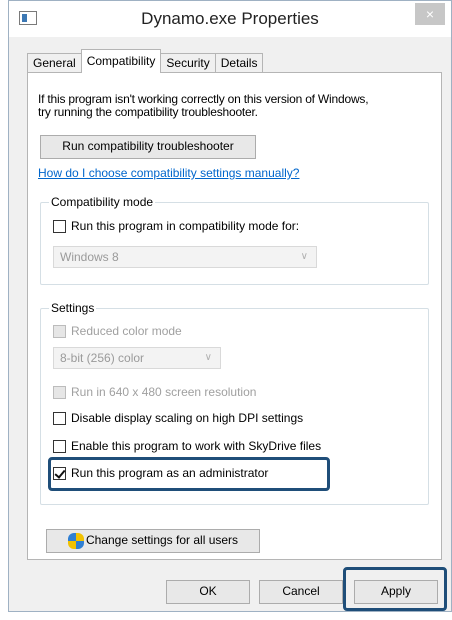  Describe the element at coordinates (75, 540) in the screenshot. I see `uac-shield-icon` at that location.